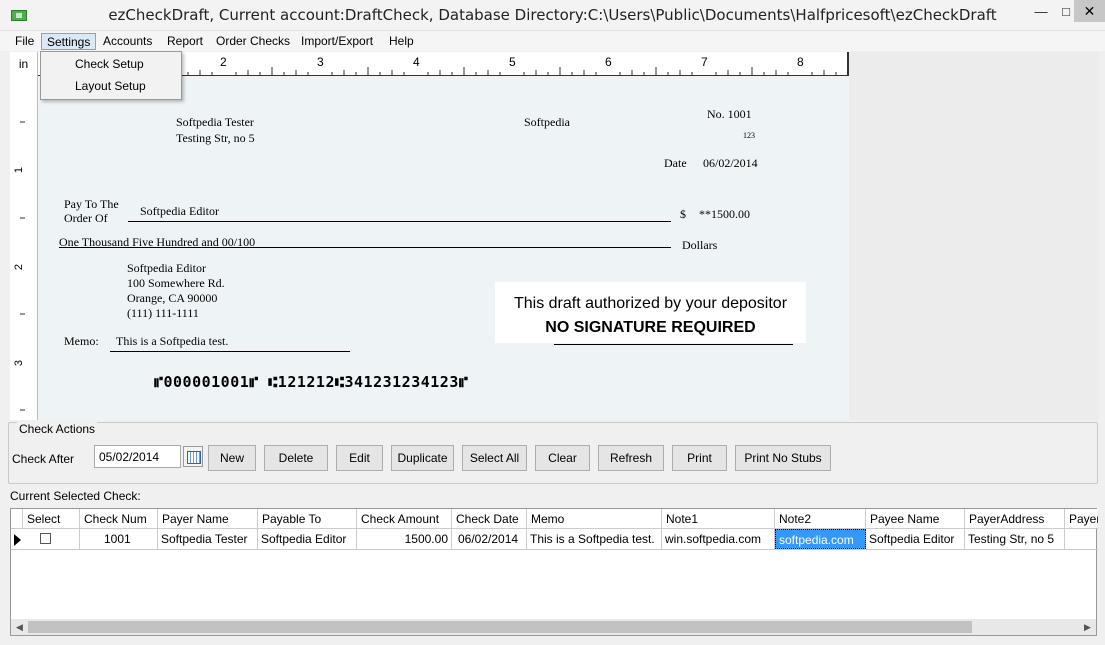  Describe the element at coordinates (675, 163) in the screenshot. I see `date-label: Date` at that location.